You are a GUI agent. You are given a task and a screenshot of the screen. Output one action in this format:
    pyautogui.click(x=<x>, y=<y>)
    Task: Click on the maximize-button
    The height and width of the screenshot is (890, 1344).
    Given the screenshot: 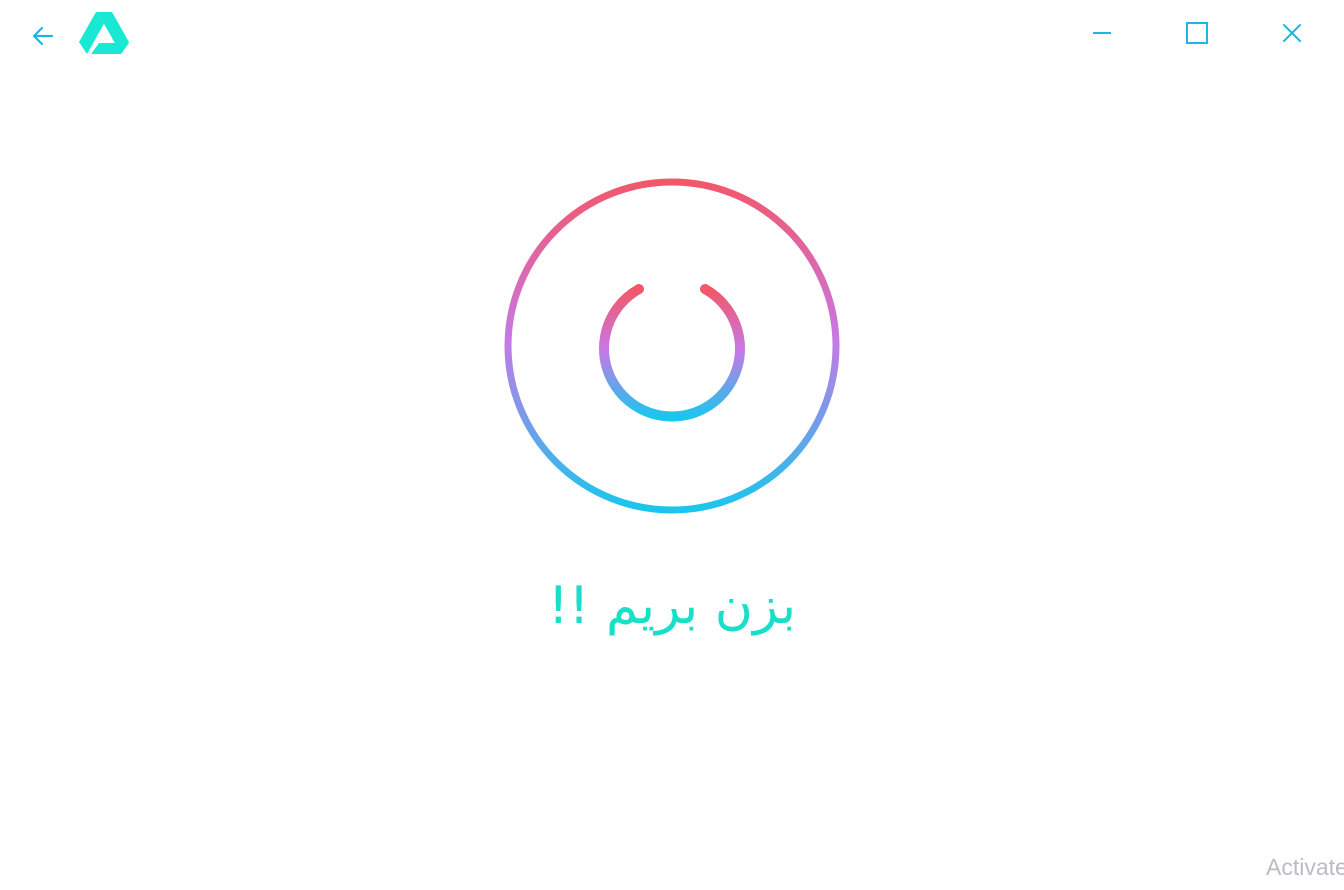 What is the action you would take?
    pyautogui.click(x=1197, y=33)
    